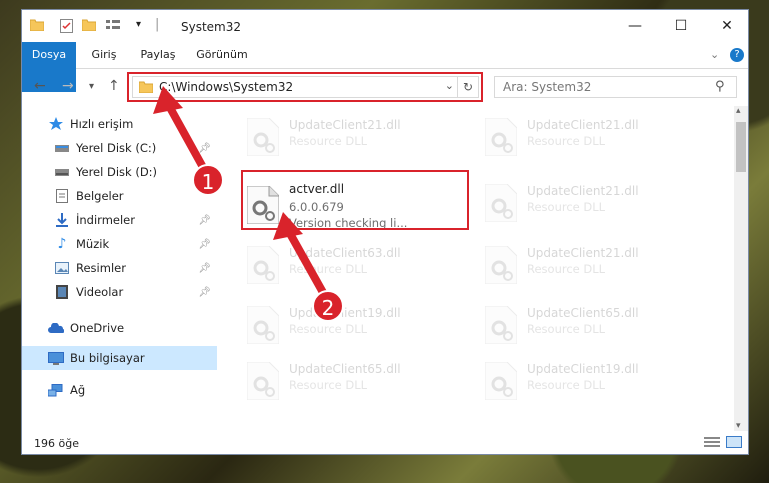  What do you see at coordinates (243, 197) in the screenshot?
I see `annotation-arrows` at bounding box center [243, 197].